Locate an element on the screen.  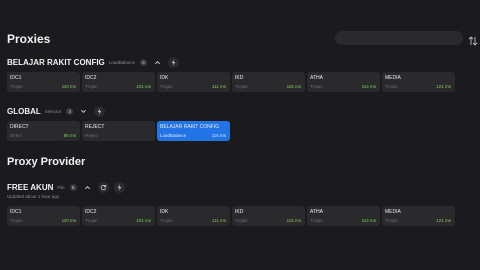
group-header-global: GLOBAL Selector 3 is located at coordinates (56, 111).